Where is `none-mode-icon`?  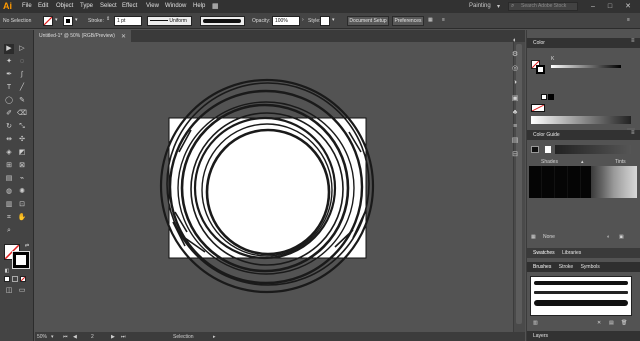
none-mode-icon is located at coordinates (23, 279).